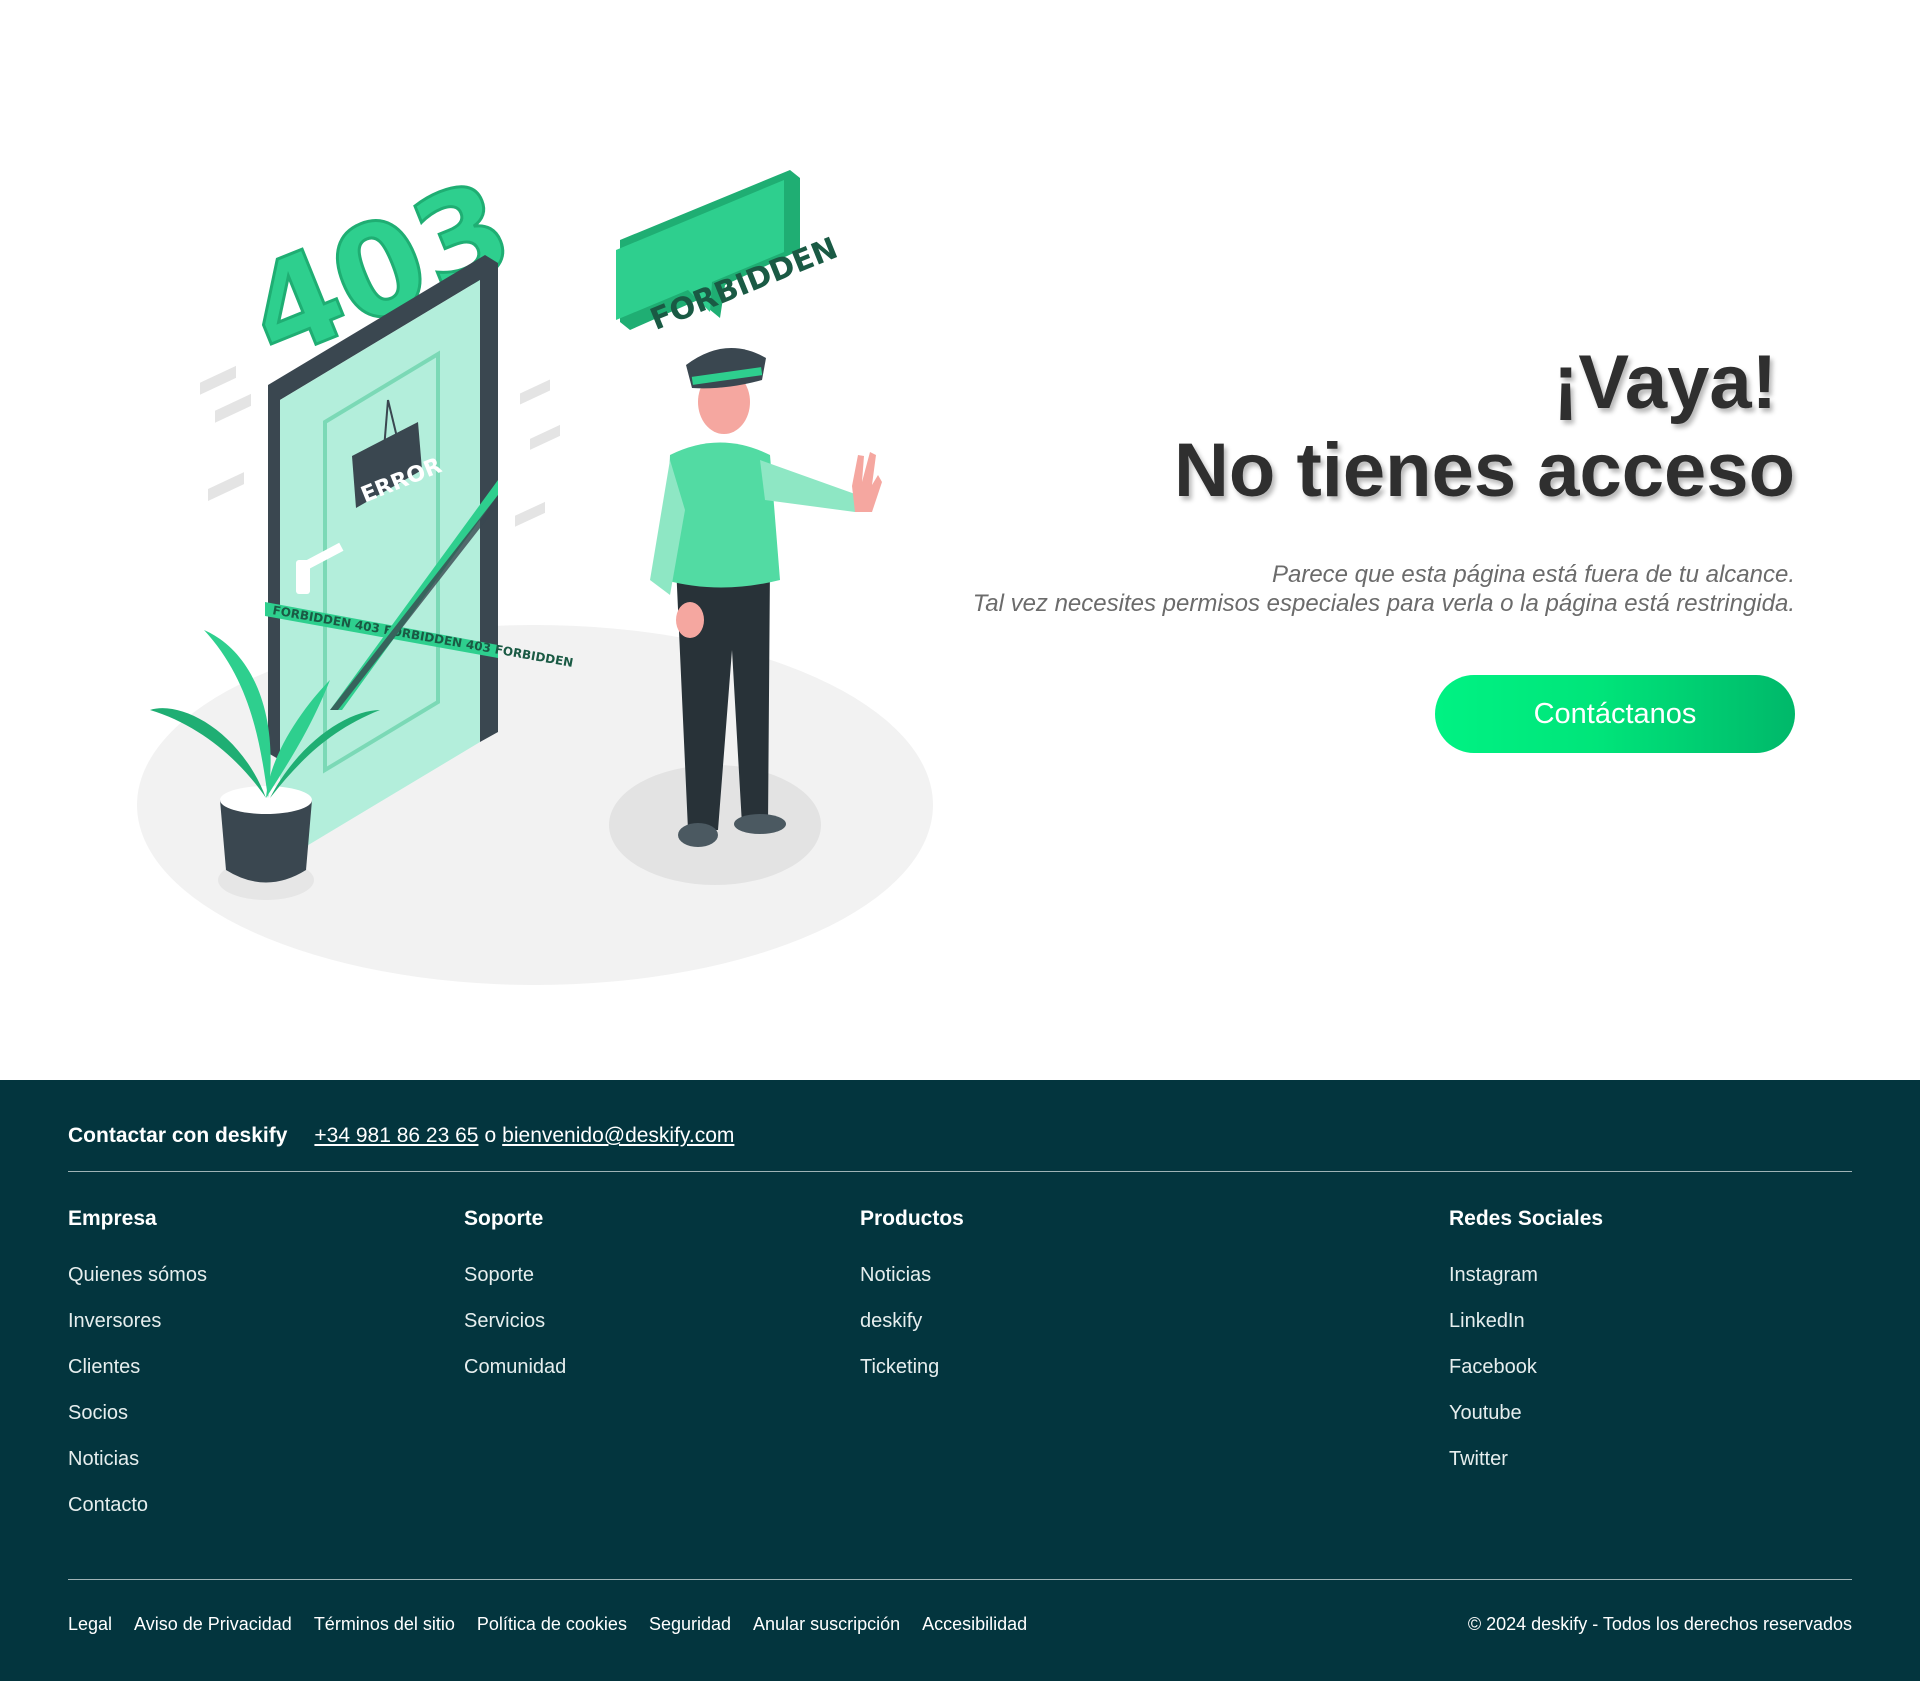 The image size is (1920, 1681). What do you see at coordinates (515, 1275) in the screenshot?
I see `footer-link: Soporte` at bounding box center [515, 1275].